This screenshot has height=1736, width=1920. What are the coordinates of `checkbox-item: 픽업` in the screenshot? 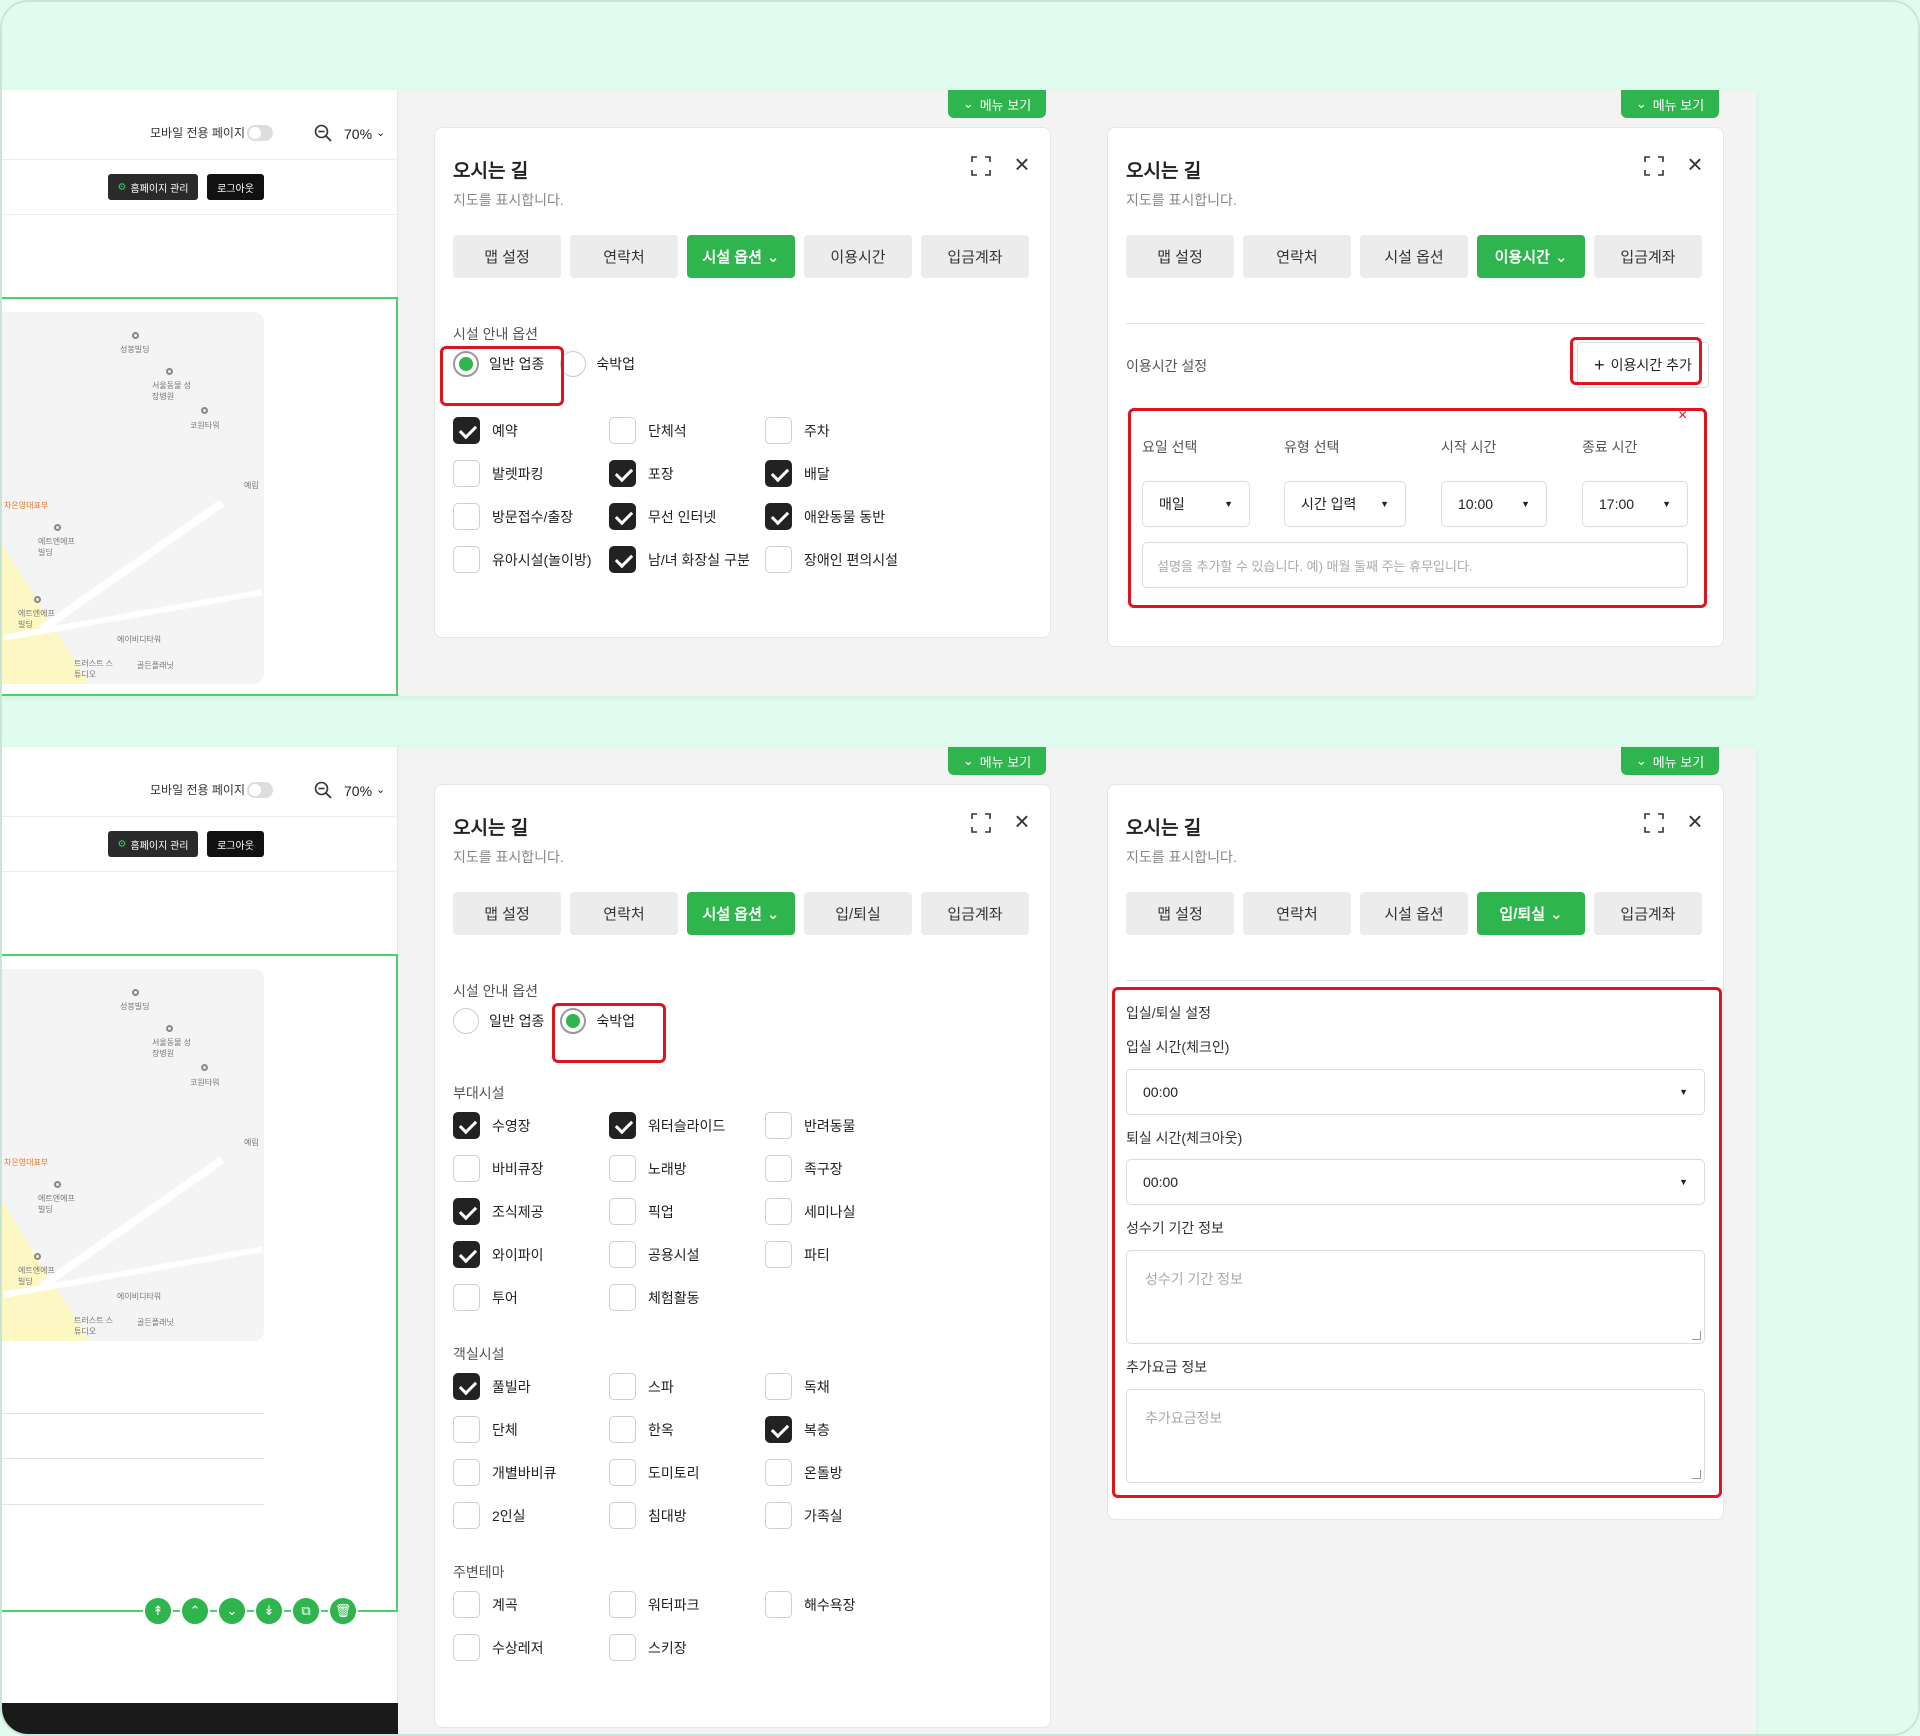 It's located at (687, 1211).